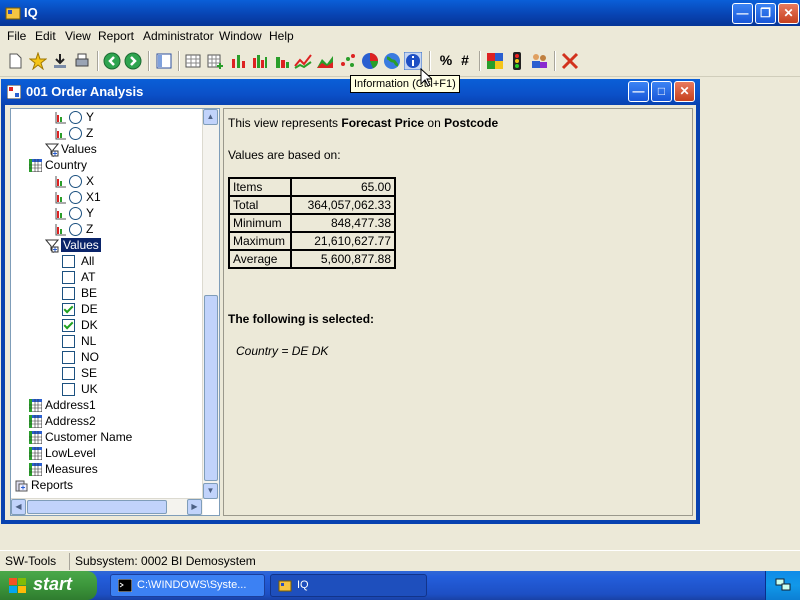  I want to click on close-button: ✕, so click(788, 13).